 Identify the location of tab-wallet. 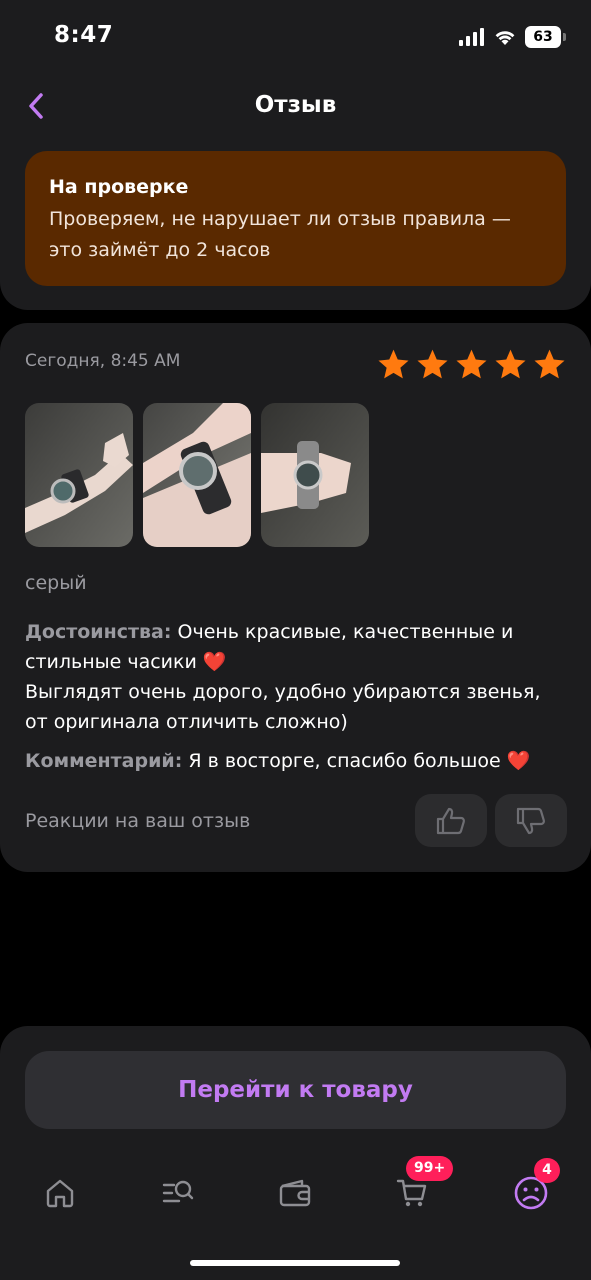
(295, 1193).